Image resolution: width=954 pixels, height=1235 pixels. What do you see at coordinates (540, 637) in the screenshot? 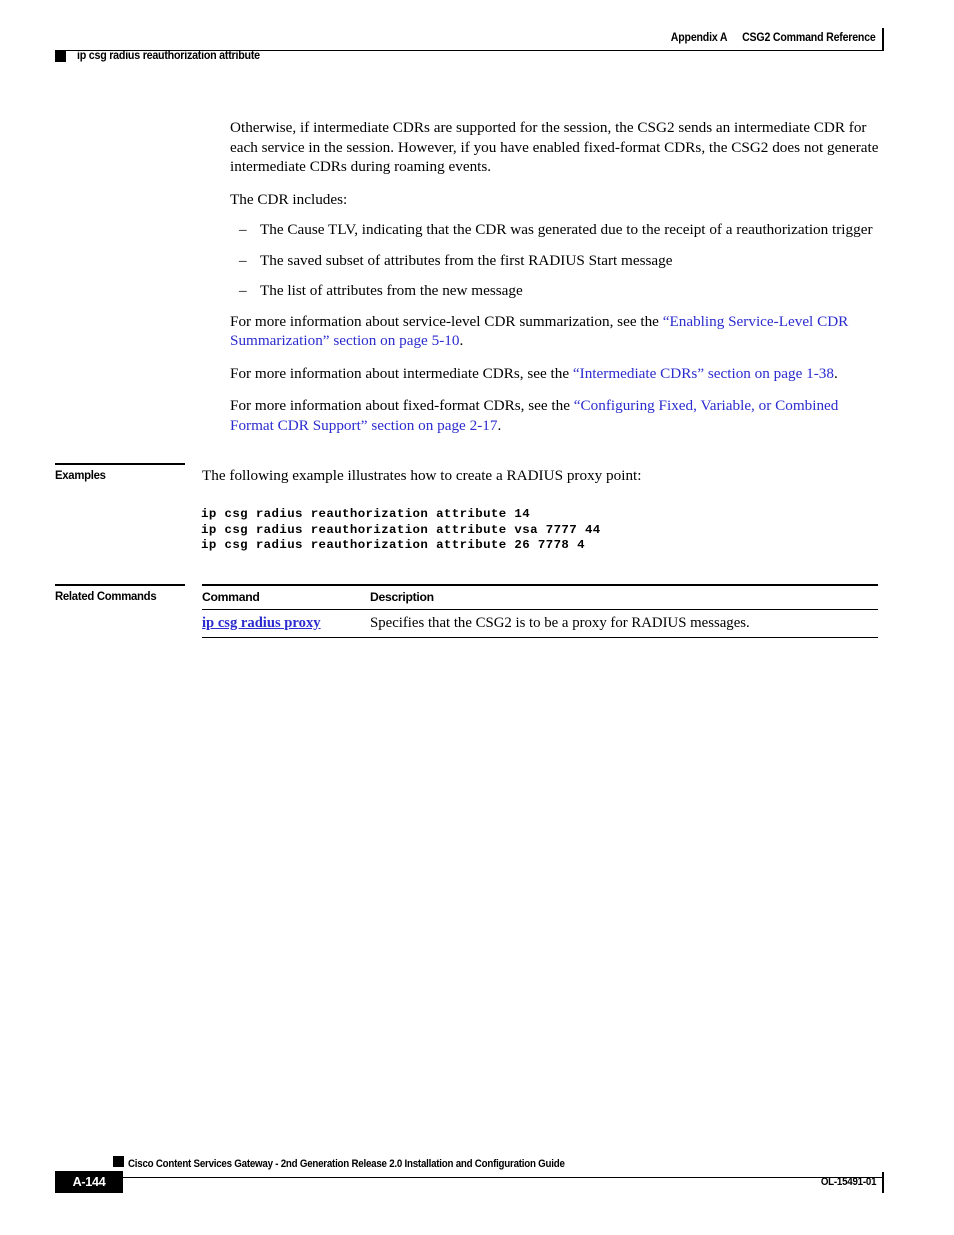
I see `table-bottom-rule` at bounding box center [540, 637].